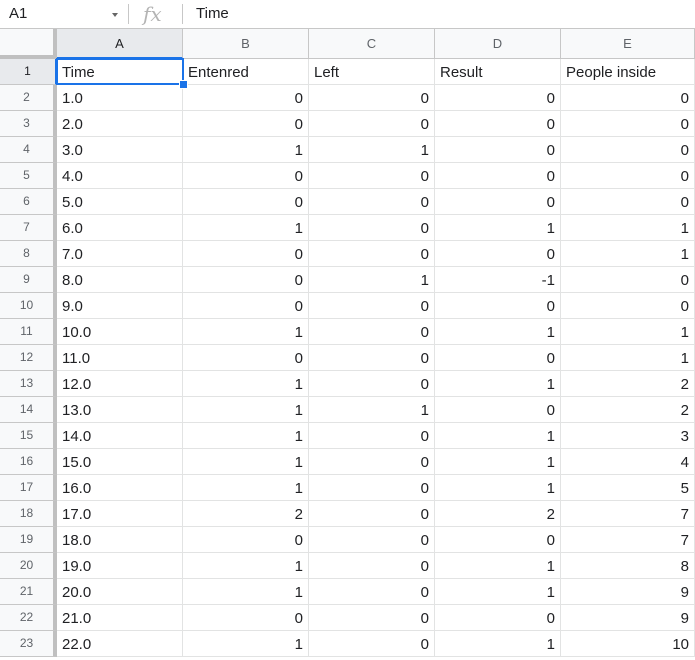  Describe the element at coordinates (498, 566) in the screenshot. I see `cell-d20: 1` at that location.